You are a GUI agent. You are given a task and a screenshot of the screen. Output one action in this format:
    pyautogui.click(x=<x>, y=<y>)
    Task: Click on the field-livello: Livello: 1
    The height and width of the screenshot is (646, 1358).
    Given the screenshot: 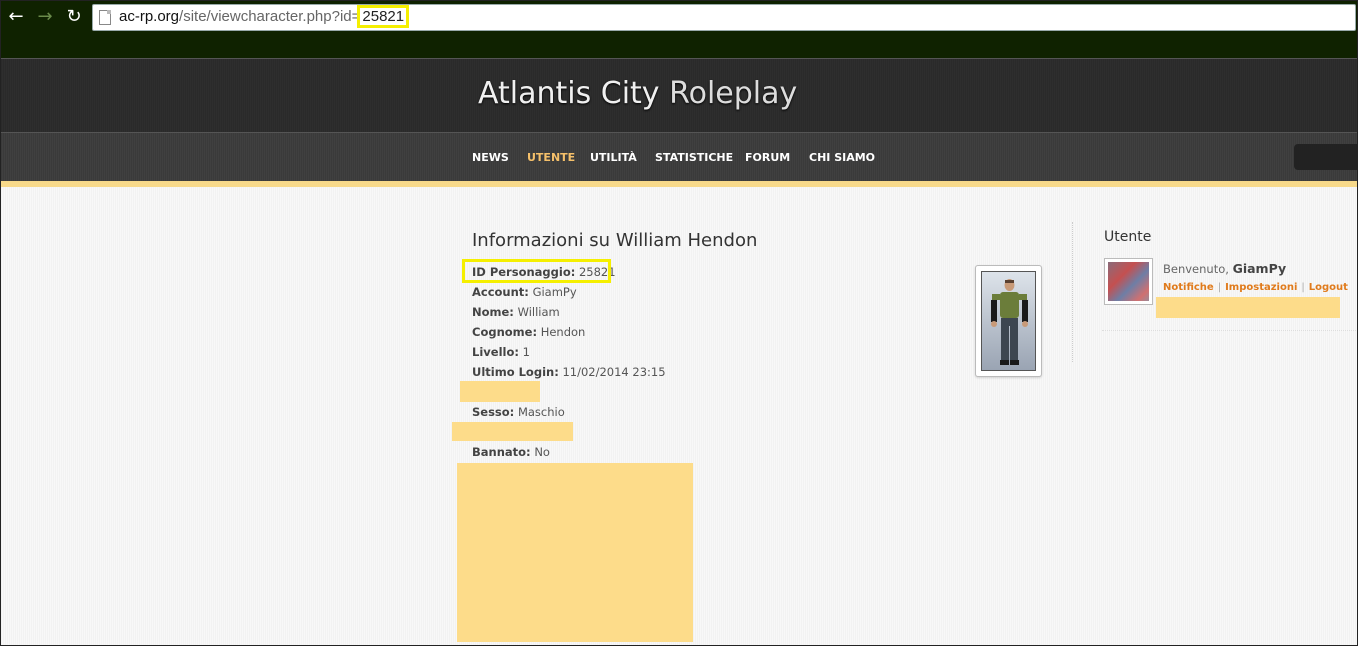 What is the action you would take?
    pyautogui.click(x=501, y=352)
    